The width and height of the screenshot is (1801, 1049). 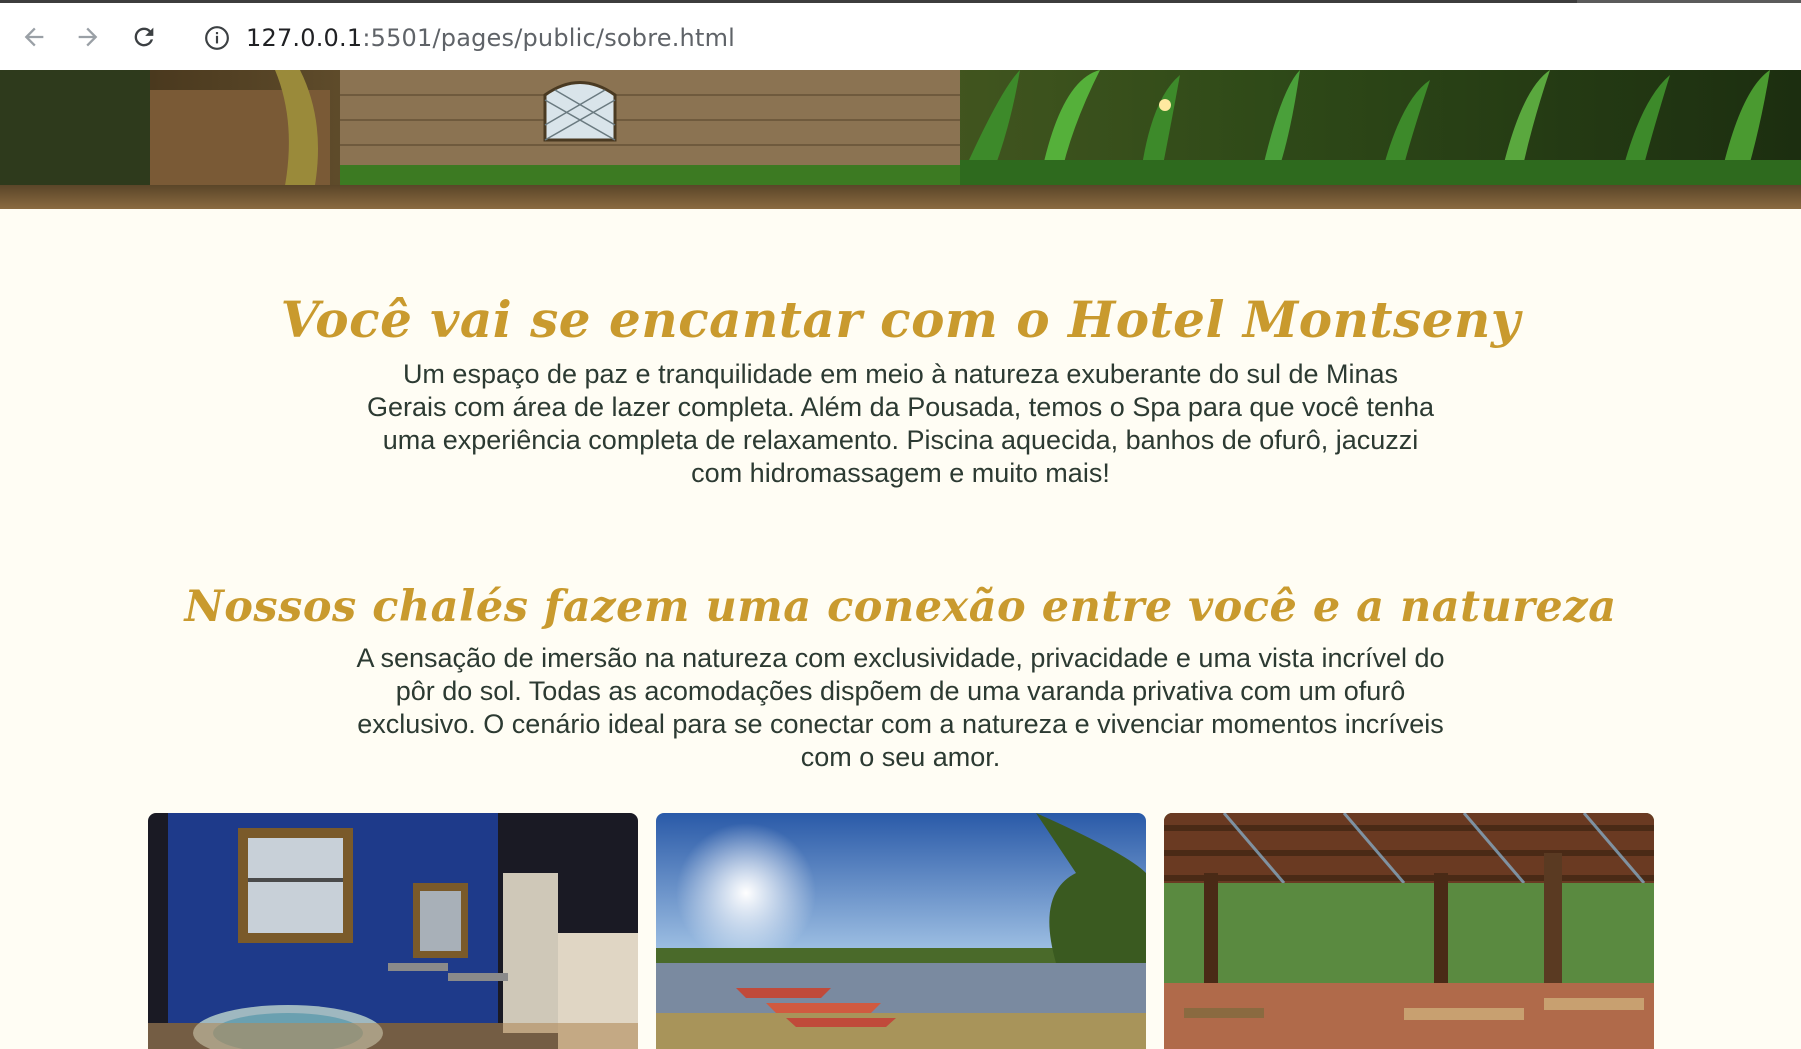 I want to click on url-path: :5501/pages/public/sobre.html, so click(x=549, y=38).